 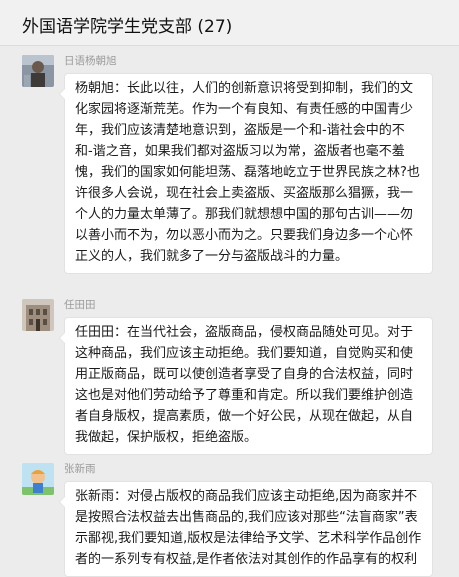 I want to click on cartoon-avatar, so click(x=38, y=479).